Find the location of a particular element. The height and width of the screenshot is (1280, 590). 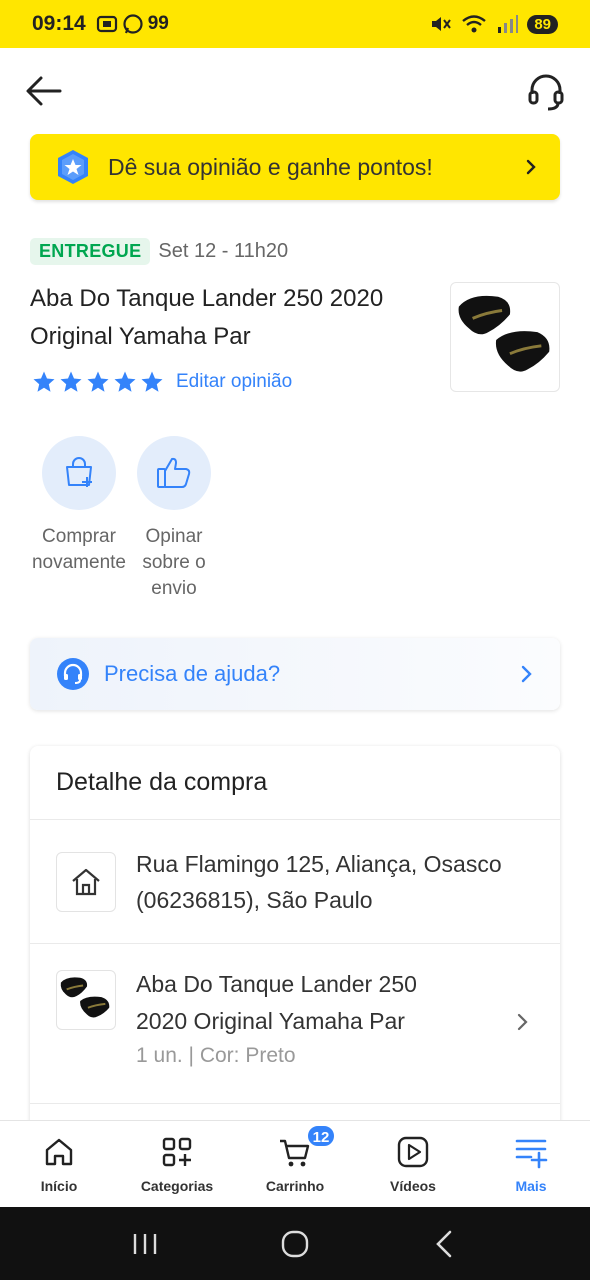

battery-indicator: 89 is located at coordinates (542, 24).